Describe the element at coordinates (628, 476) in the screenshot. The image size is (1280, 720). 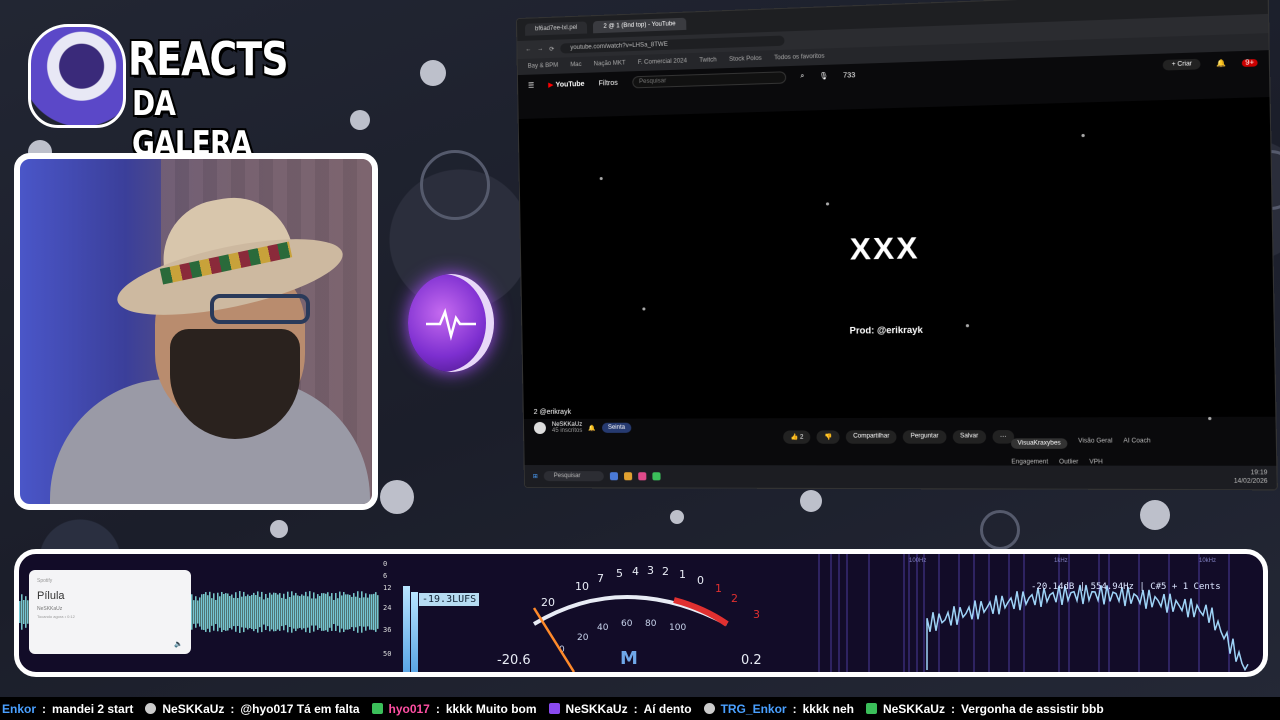
I see `folder-icon` at that location.